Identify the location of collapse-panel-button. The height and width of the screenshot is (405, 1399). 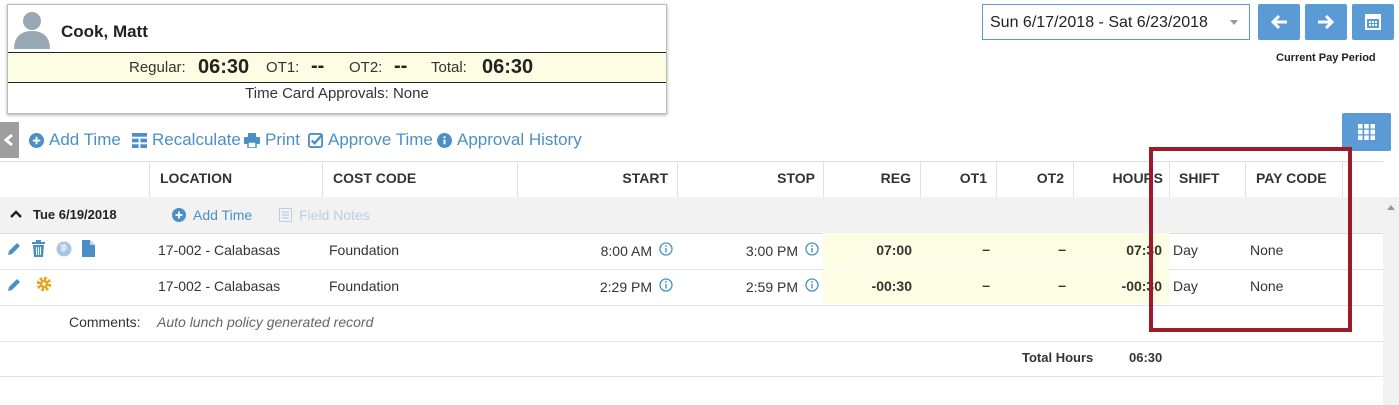
(9, 140).